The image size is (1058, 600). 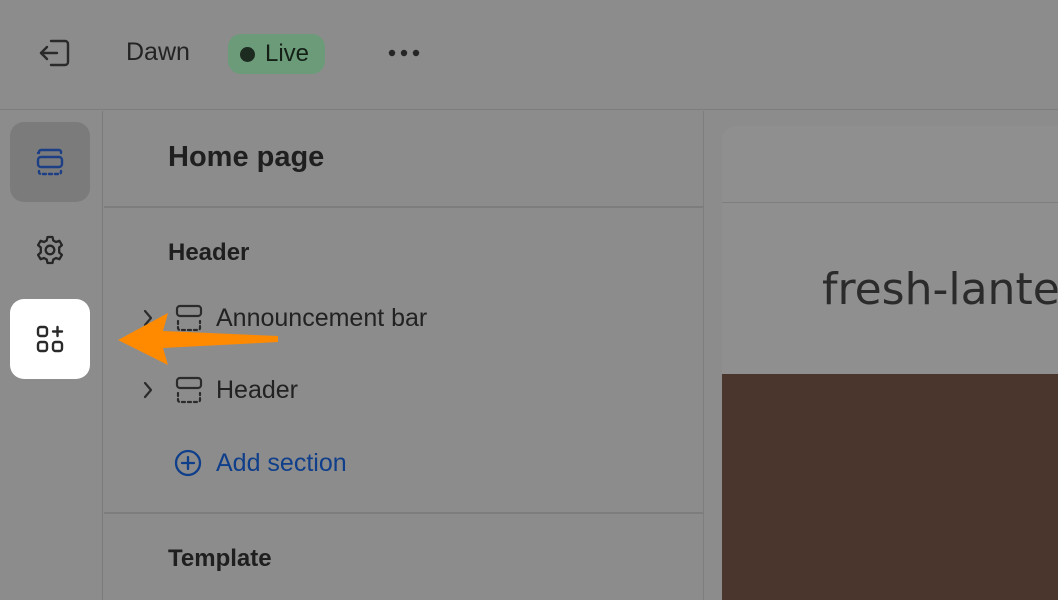 What do you see at coordinates (890, 164) in the screenshot?
I see `preview-announcement-strip` at bounding box center [890, 164].